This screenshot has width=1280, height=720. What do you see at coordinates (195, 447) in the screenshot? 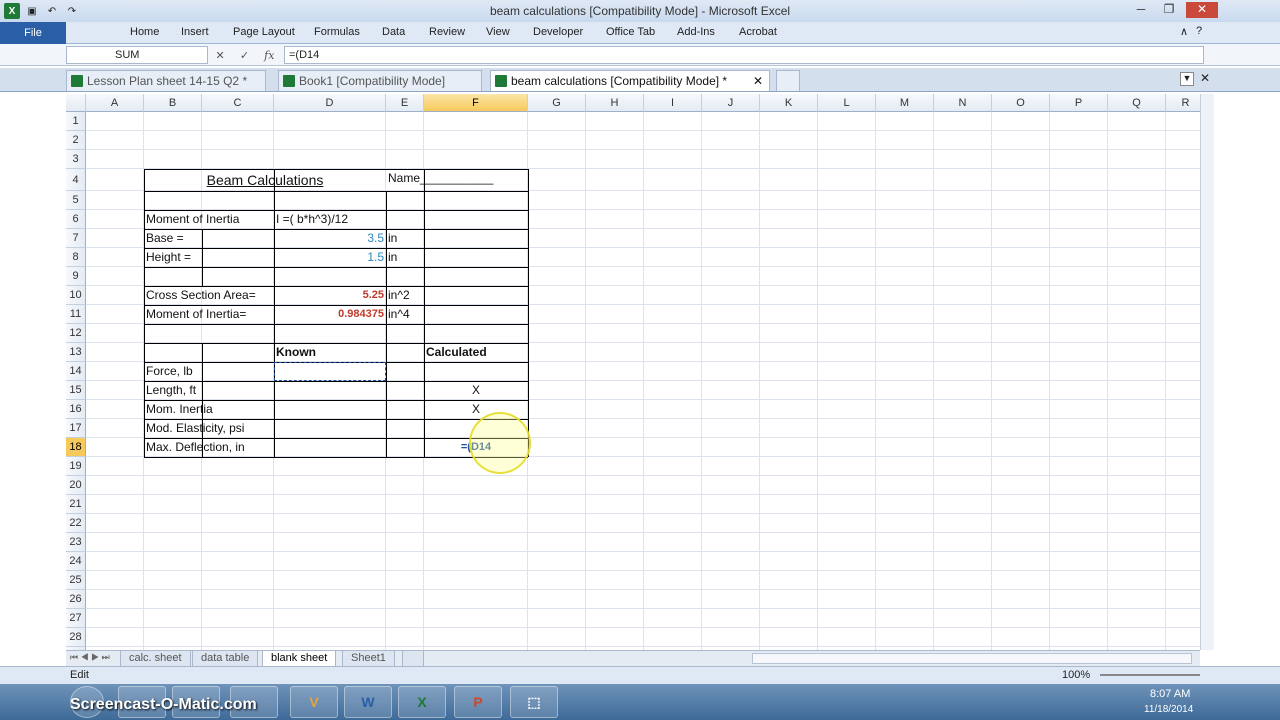
I see `cell-deflection-label: Max. Deflection, in` at bounding box center [195, 447].